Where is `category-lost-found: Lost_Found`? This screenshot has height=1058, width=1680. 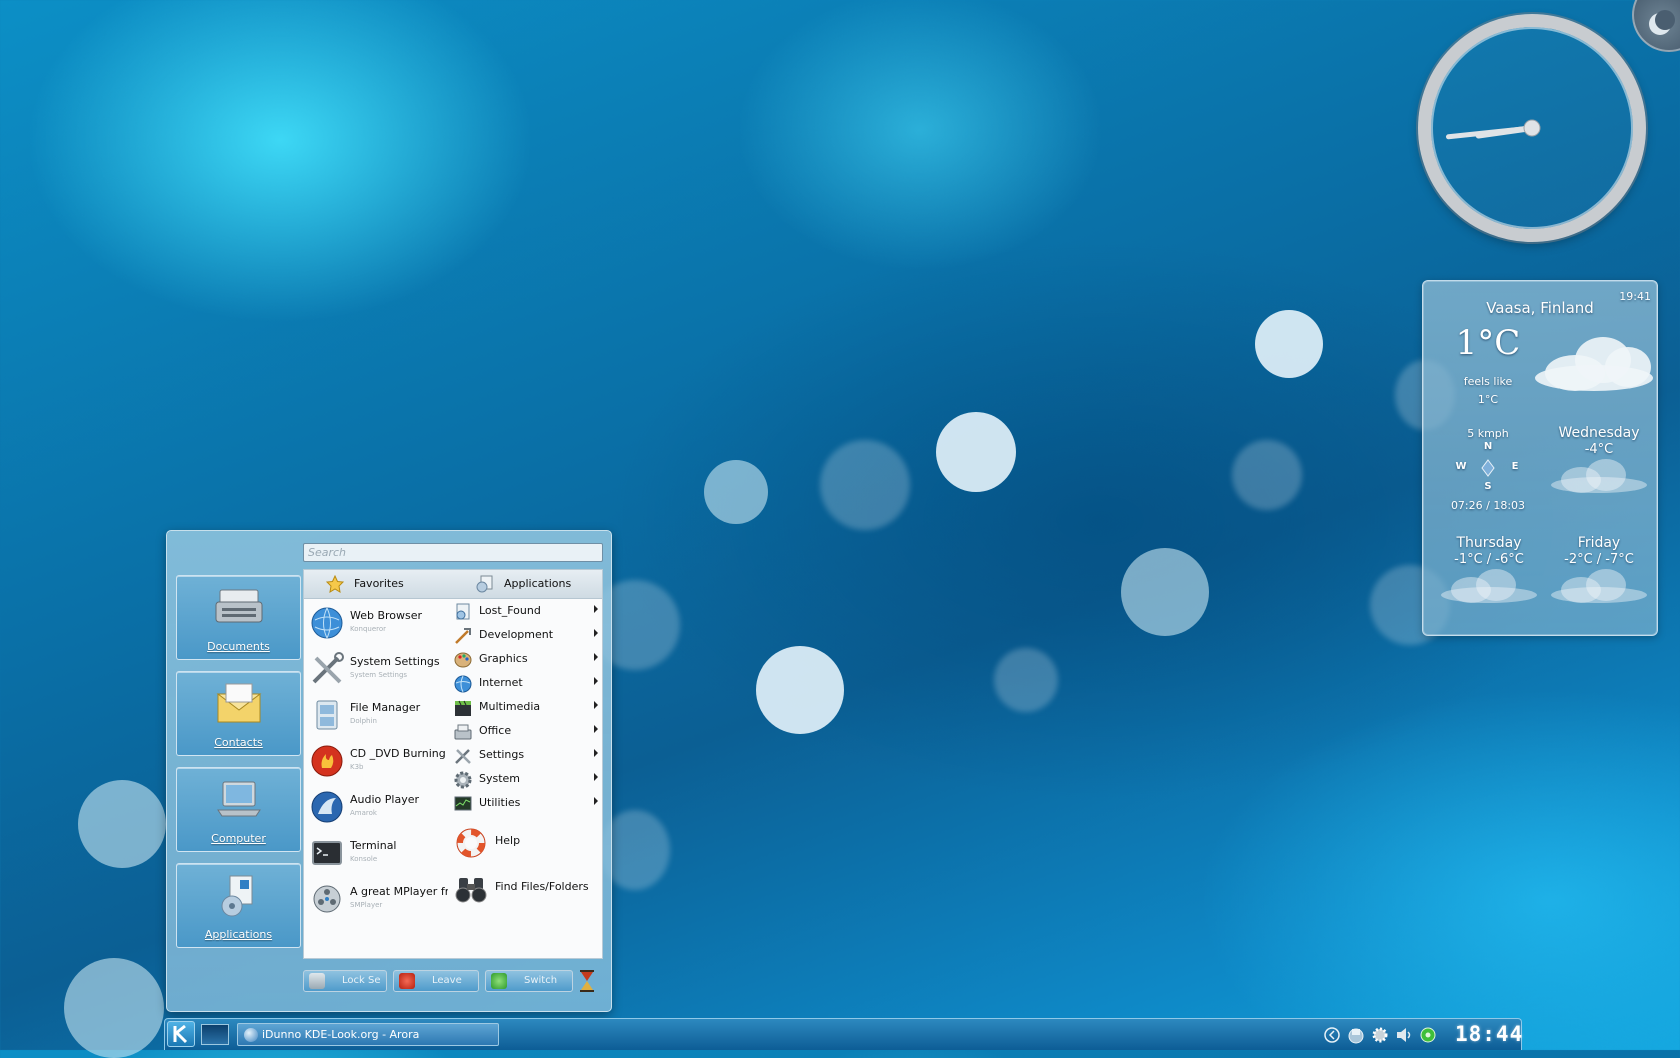 category-lost-found: Lost_Found is located at coordinates (527, 612).